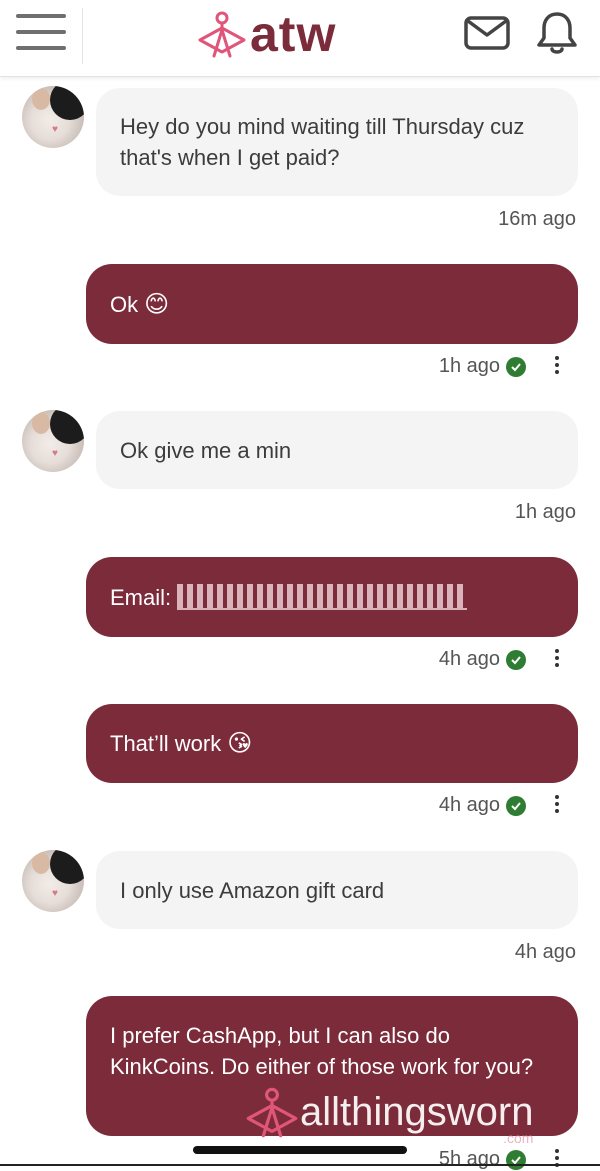  I want to click on hamburger-icon, so click(41, 34).